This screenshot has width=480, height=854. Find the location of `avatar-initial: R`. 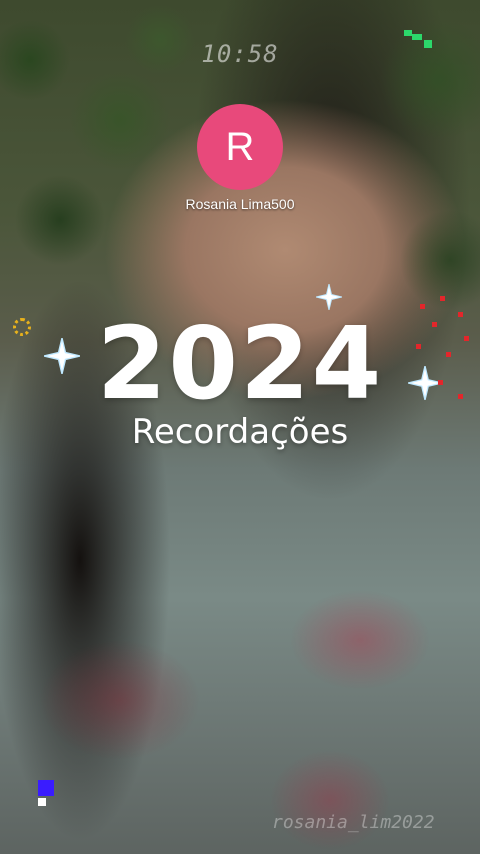

avatar-initial: R is located at coordinates (240, 146).